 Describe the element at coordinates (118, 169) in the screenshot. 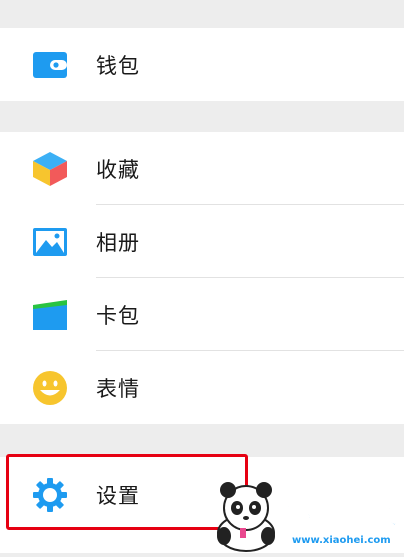

I see `menu-item-label: 收藏` at that location.